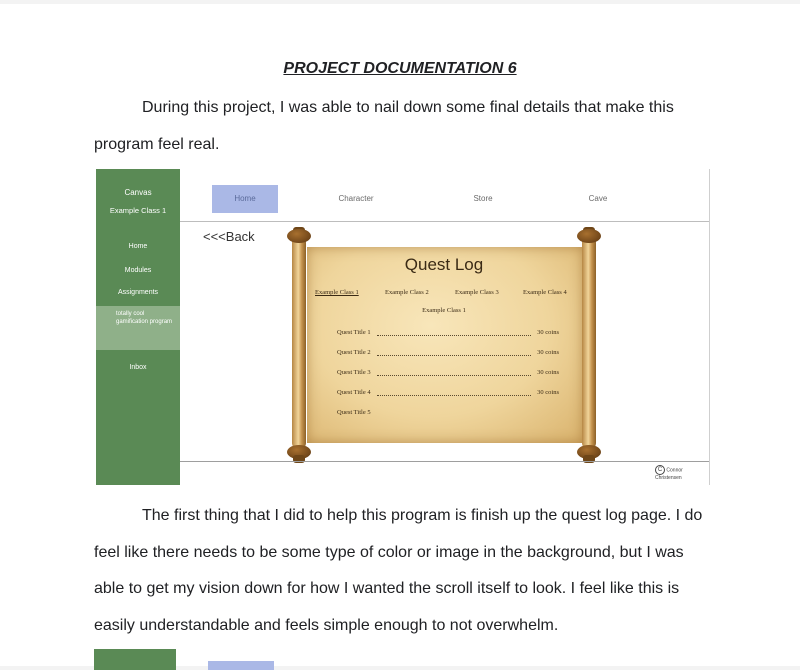 The width and height of the screenshot is (800, 670). Describe the element at coordinates (477, 292) in the screenshot. I see `class-tab-3: Example Class 3` at that location.